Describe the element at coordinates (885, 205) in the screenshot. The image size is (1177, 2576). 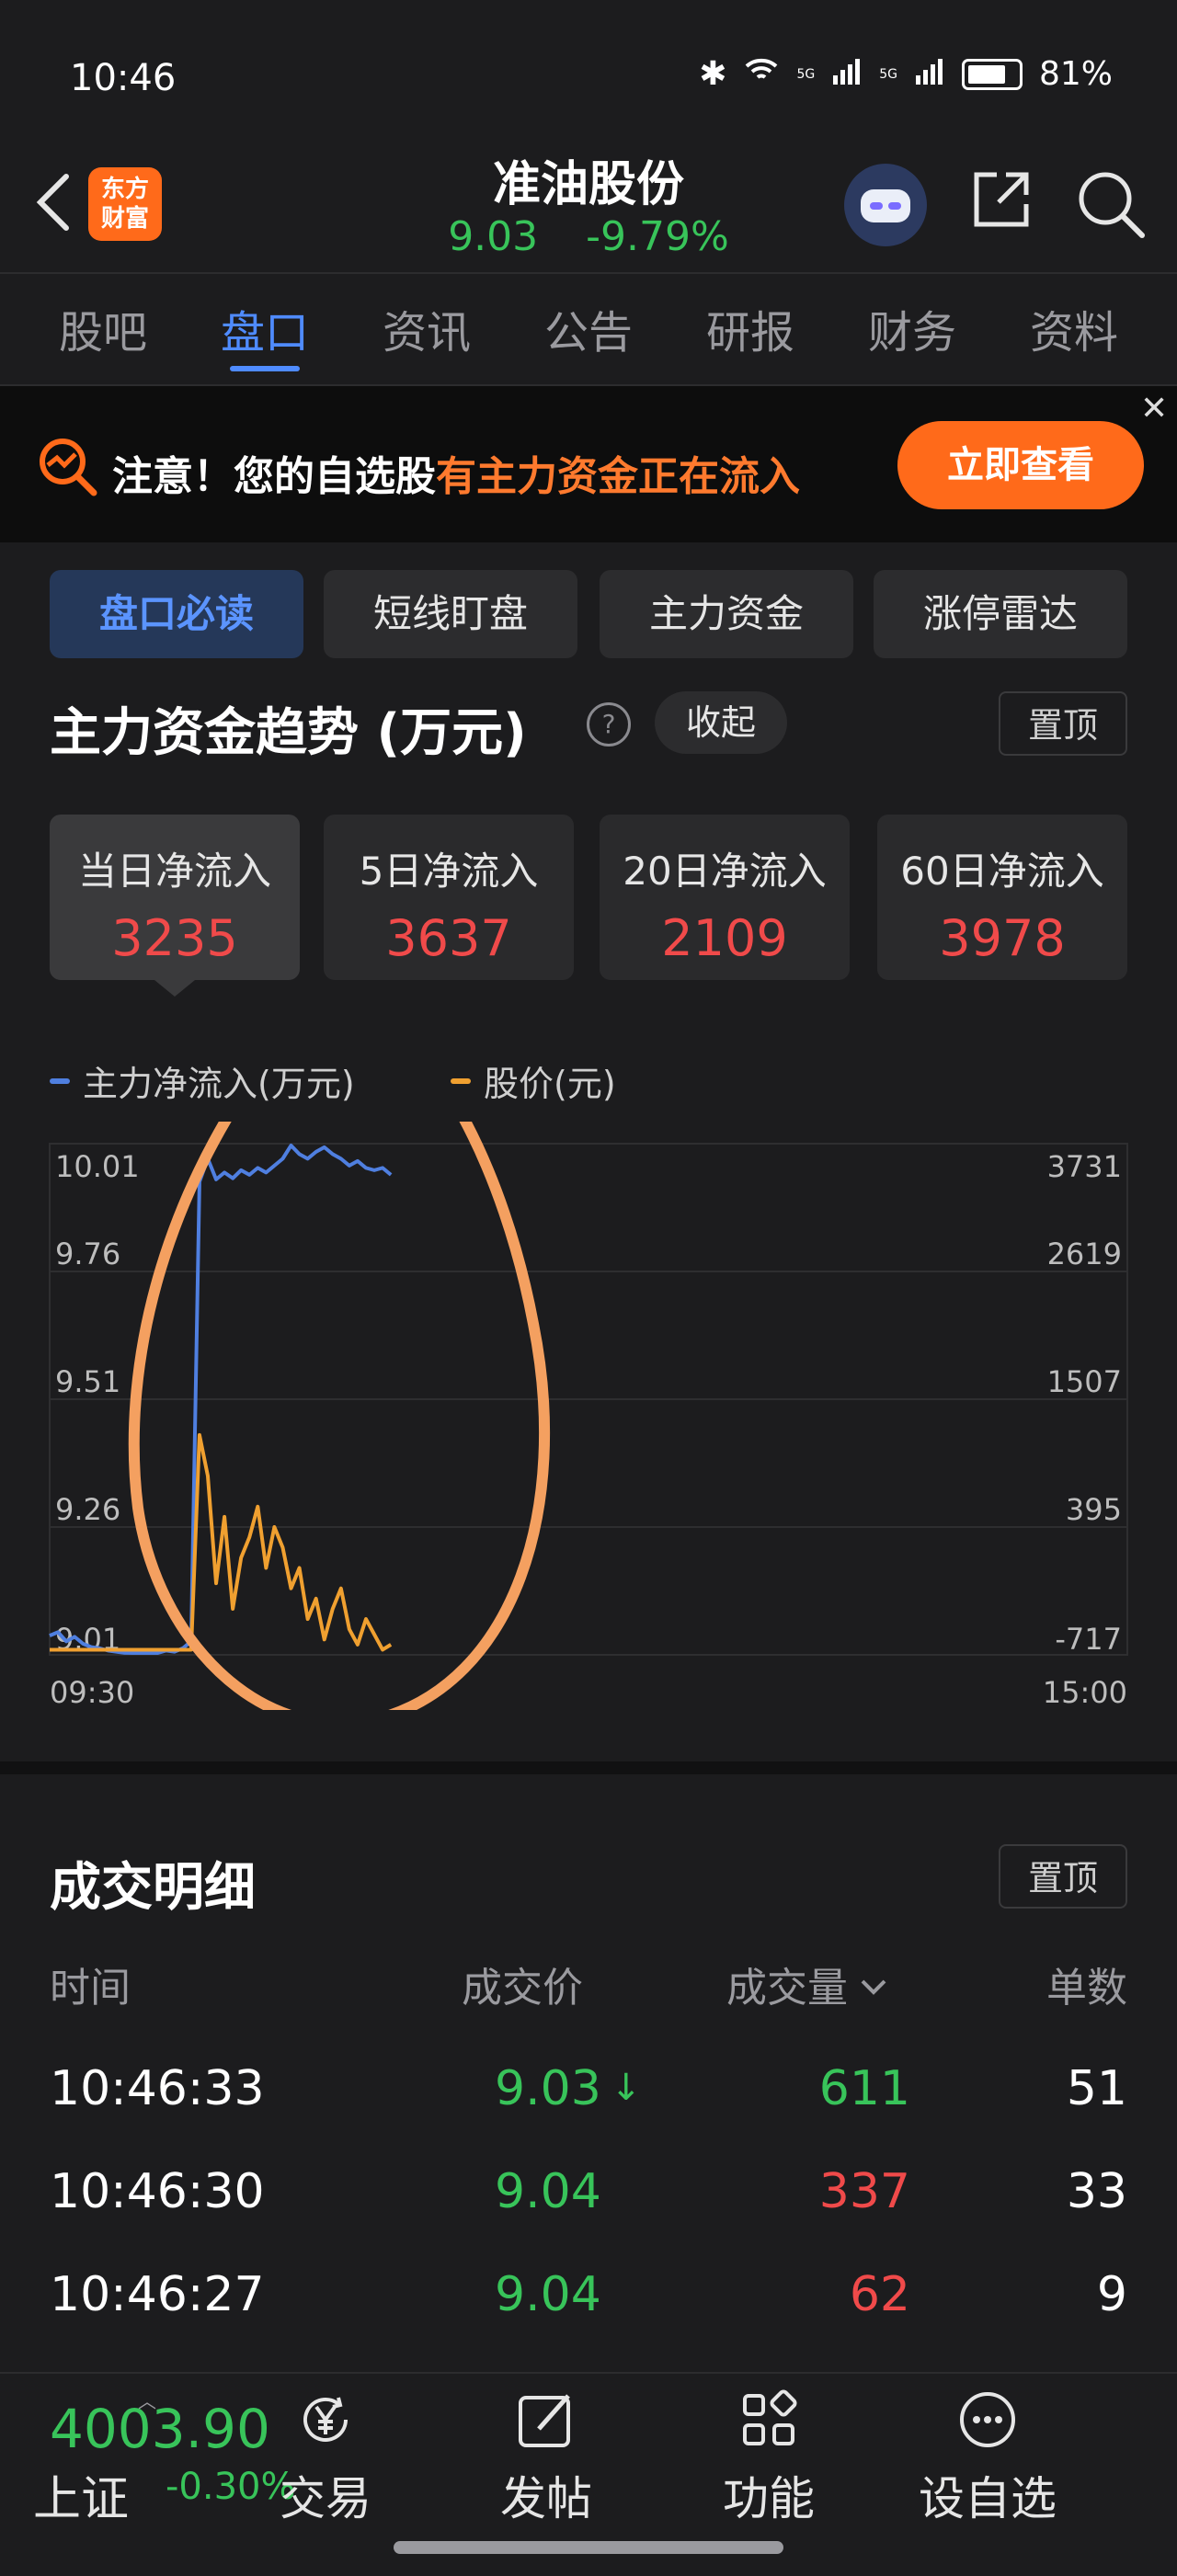
I see `robot-icon` at that location.